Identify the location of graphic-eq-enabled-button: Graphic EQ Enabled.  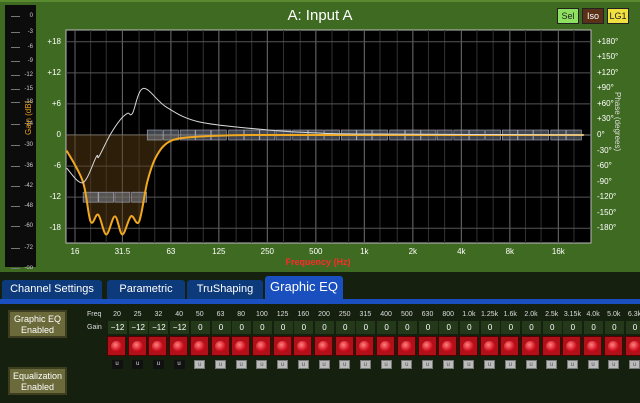
(37, 324).